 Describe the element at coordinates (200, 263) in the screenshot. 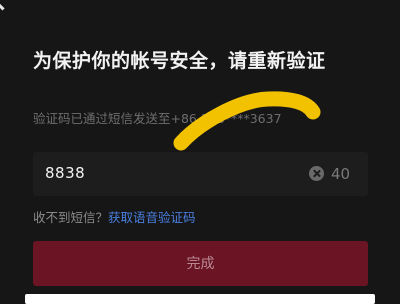

I see `done-button: 完成` at that location.